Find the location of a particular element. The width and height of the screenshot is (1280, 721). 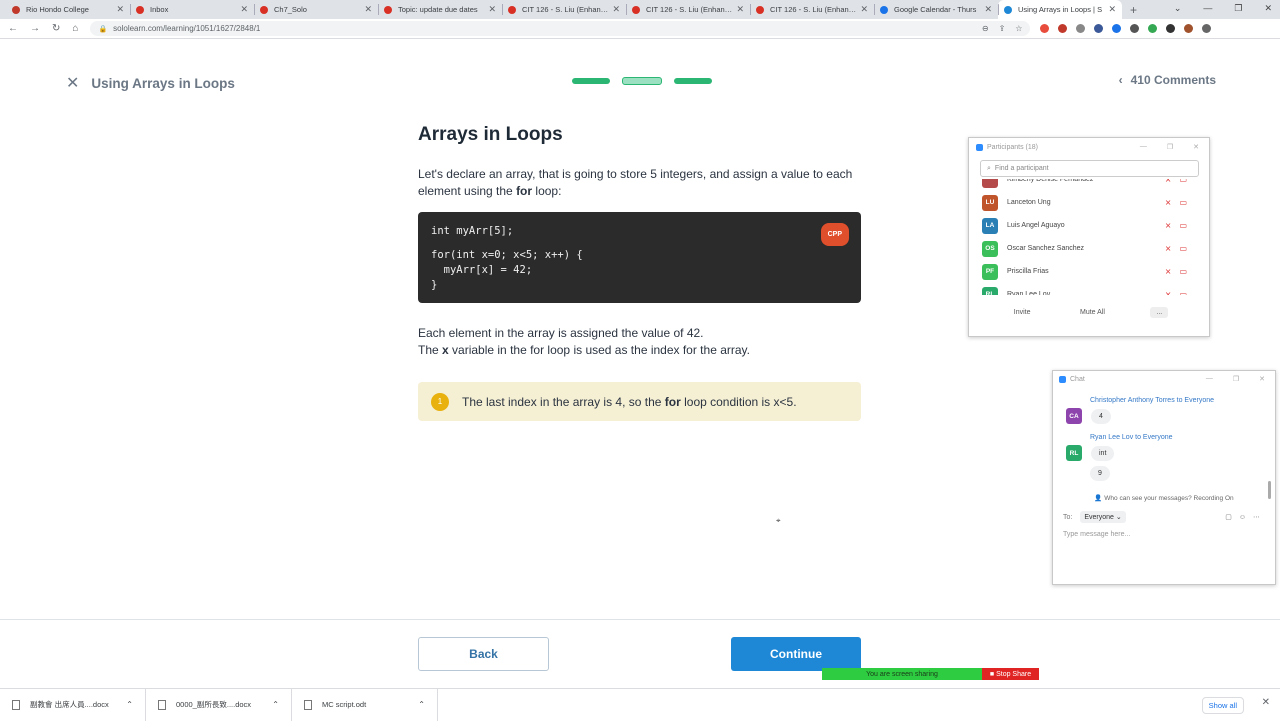

comments-link: ‹ 410 Comments is located at coordinates (1167, 80).